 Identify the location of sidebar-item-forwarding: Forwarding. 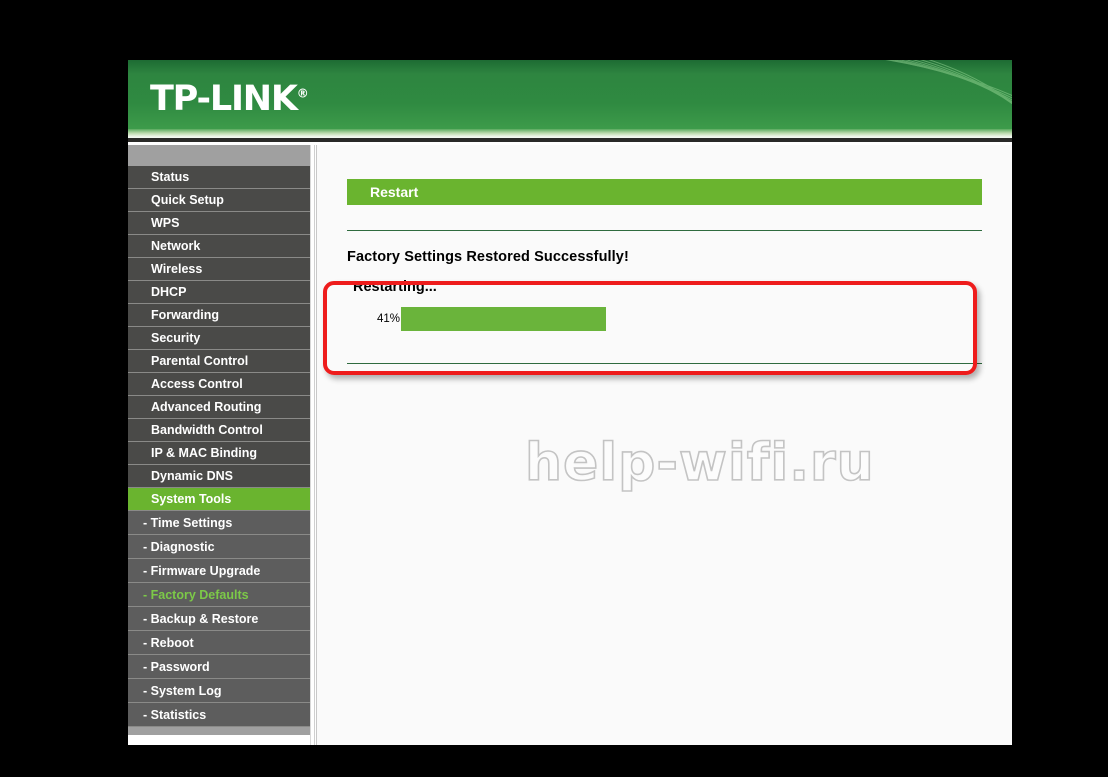
(219, 315).